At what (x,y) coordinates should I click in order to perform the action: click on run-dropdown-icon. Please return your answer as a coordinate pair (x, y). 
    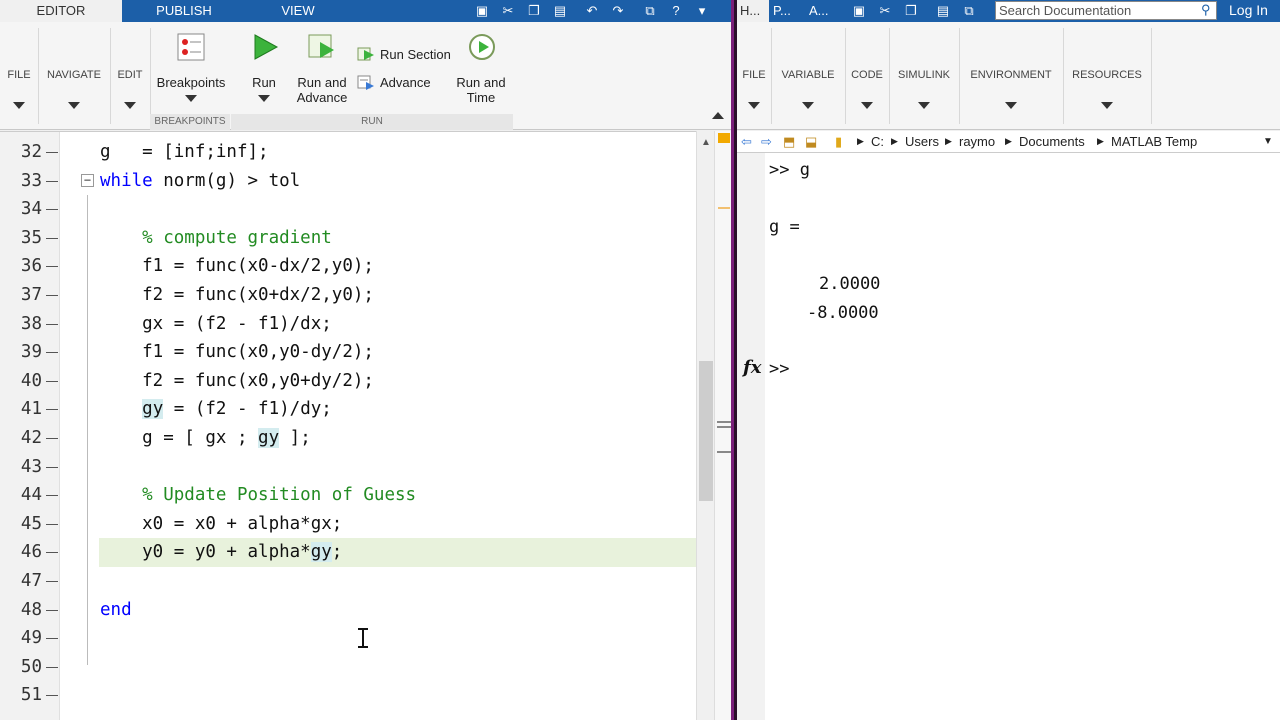
    Looking at the image, I should click on (264, 98).